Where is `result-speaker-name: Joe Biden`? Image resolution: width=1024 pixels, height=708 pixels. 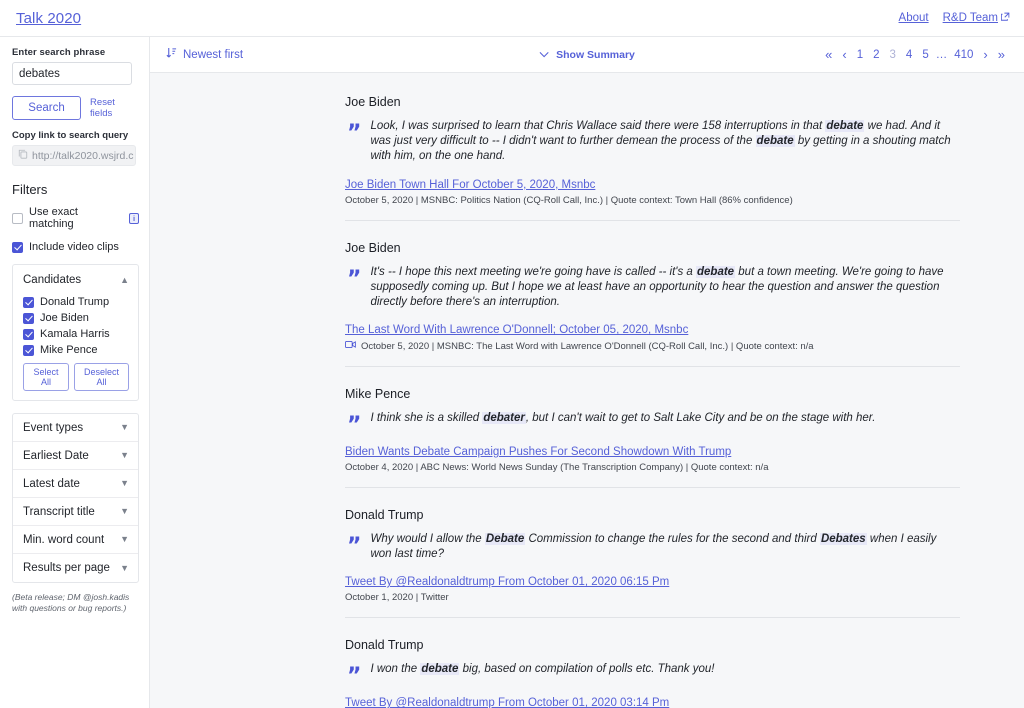
result-speaker-name: Joe Biden is located at coordinates (373, 102).